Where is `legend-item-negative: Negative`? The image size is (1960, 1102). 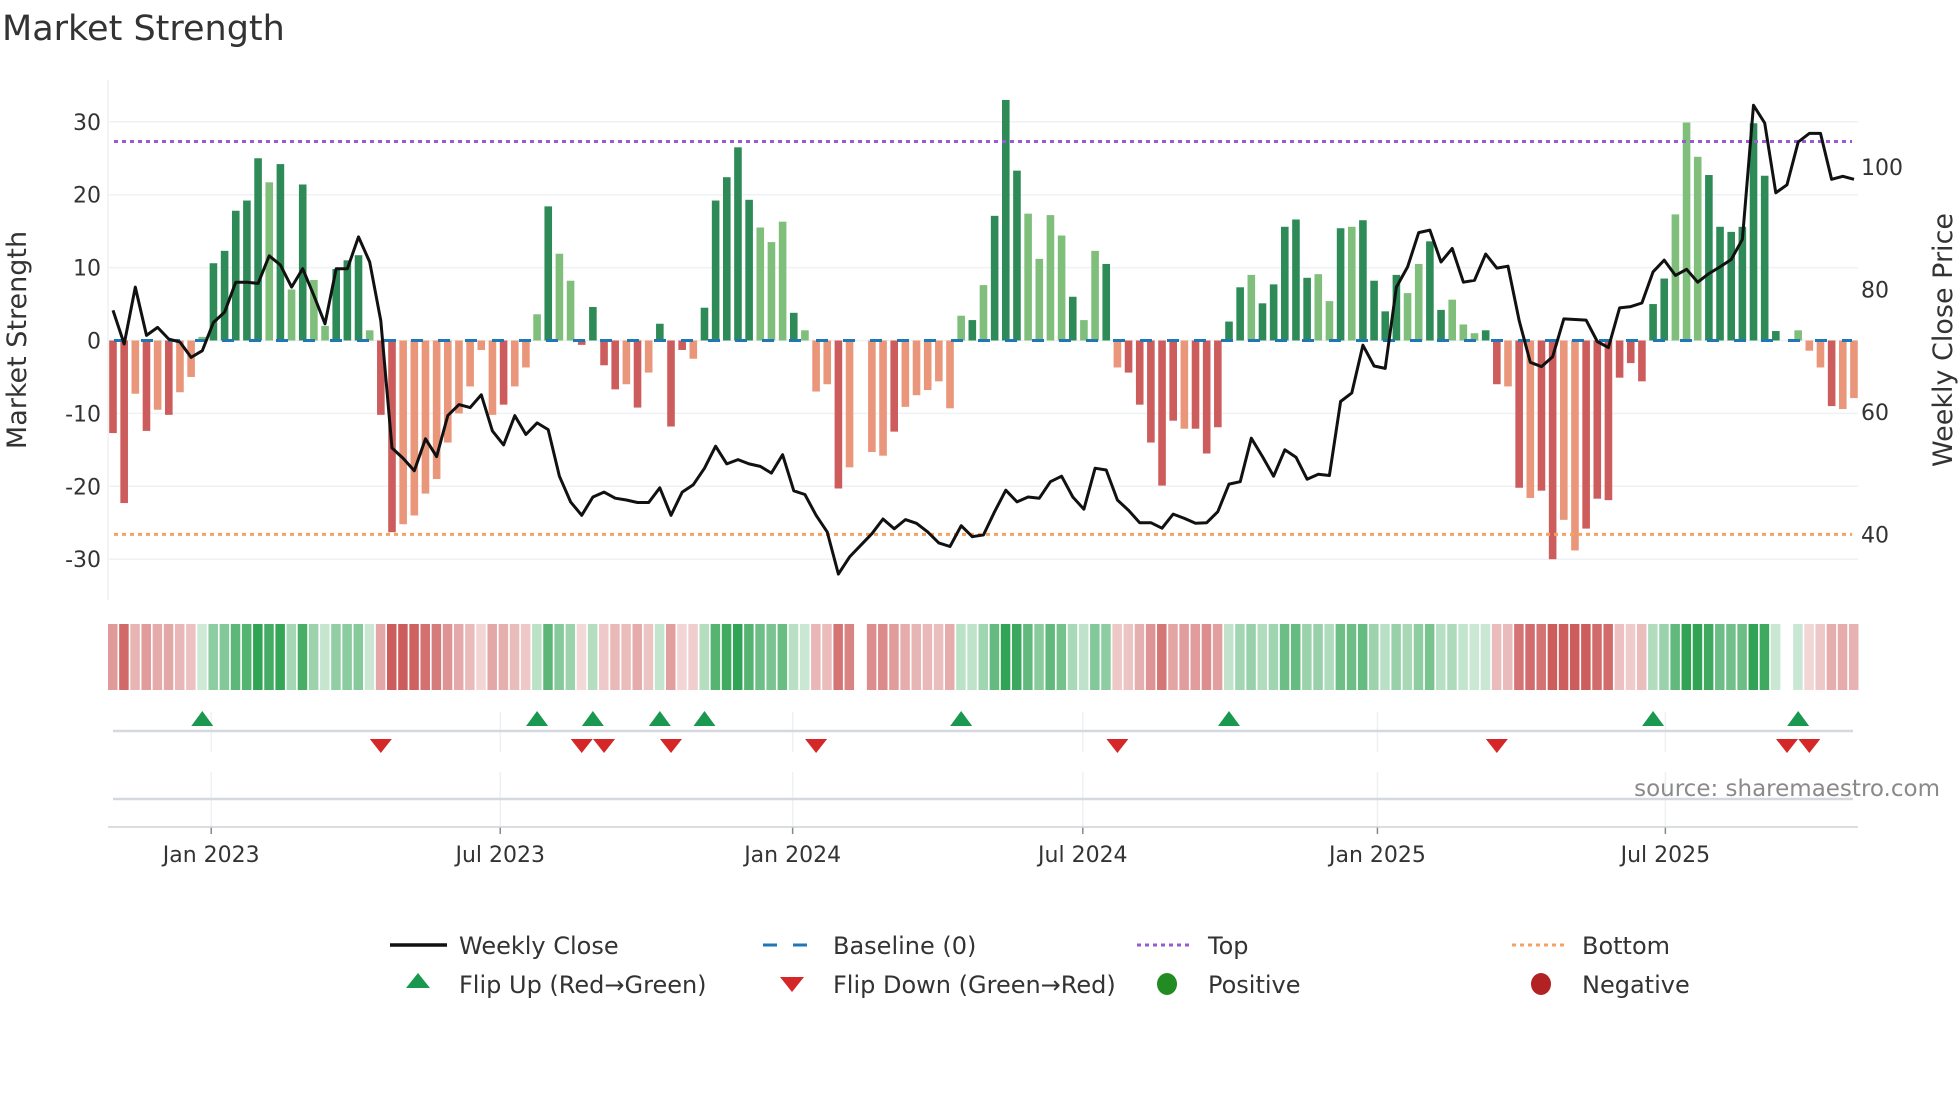
legend-item-negative: Negative is located at coordinates (1610, 985).